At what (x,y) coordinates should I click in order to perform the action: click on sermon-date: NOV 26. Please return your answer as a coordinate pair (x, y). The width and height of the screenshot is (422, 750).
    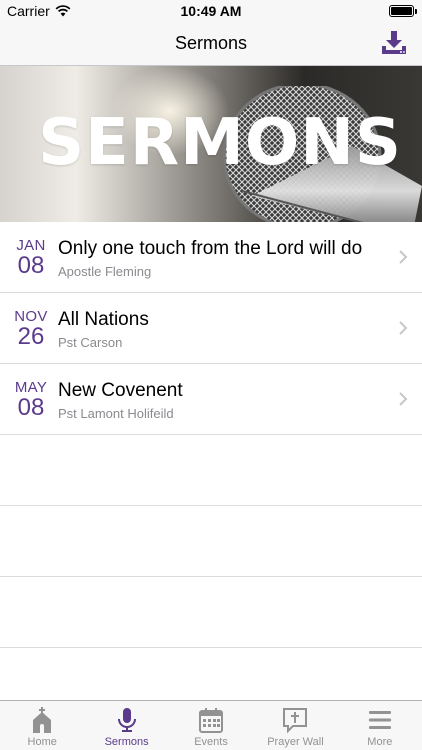
    Looking at the image, I should click on (31, 329).